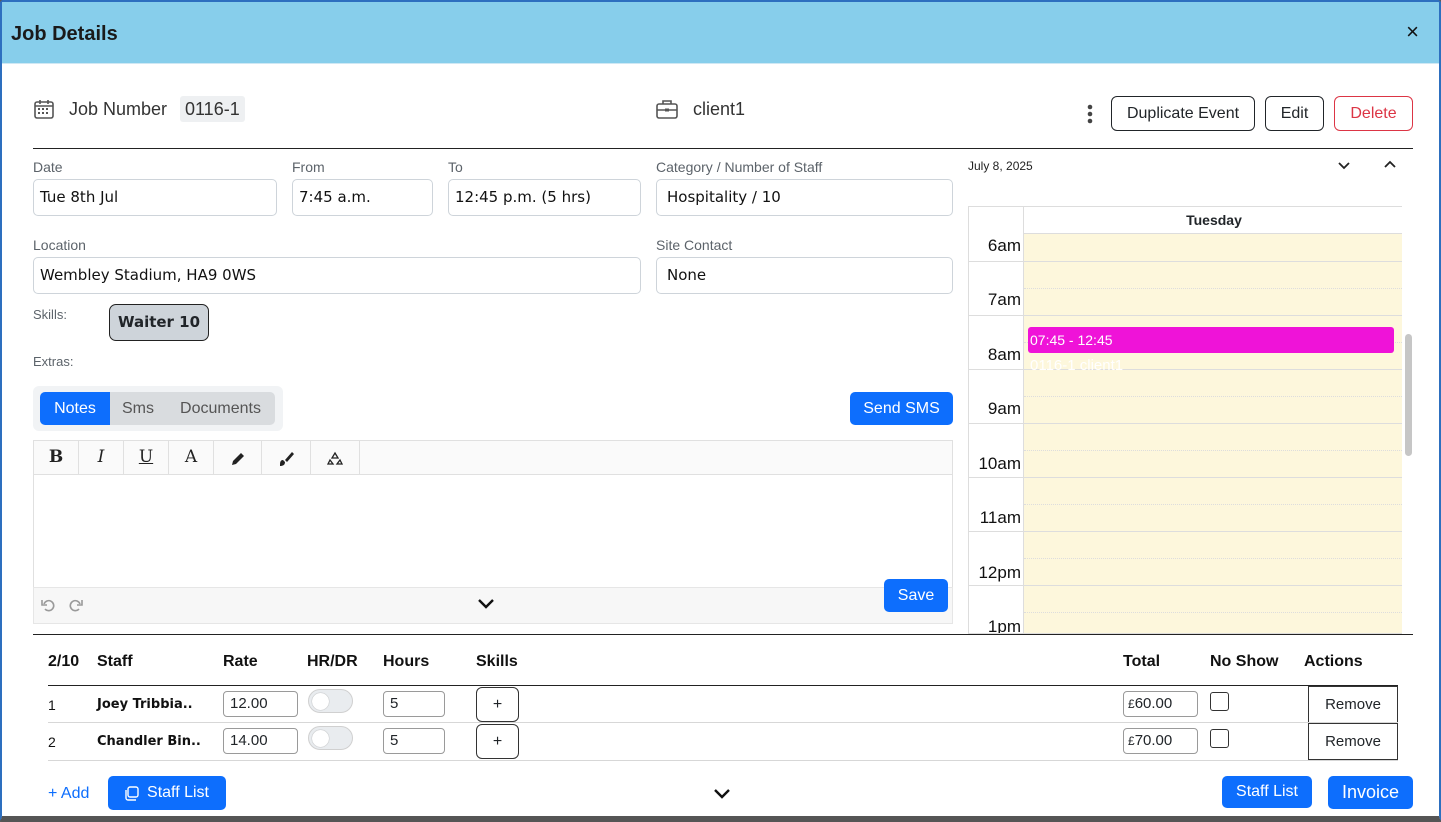 The height and width of the screenshot is (822, 1441). I want to click on from-time-field: 7:45 a.m., so click(362, 197).